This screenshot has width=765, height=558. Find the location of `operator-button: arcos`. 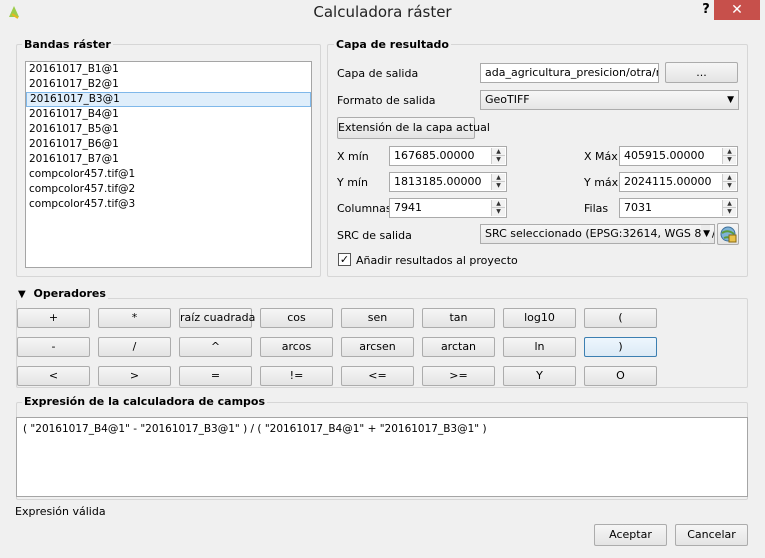

operator-button: arcos is located at coordinates (296, 347).